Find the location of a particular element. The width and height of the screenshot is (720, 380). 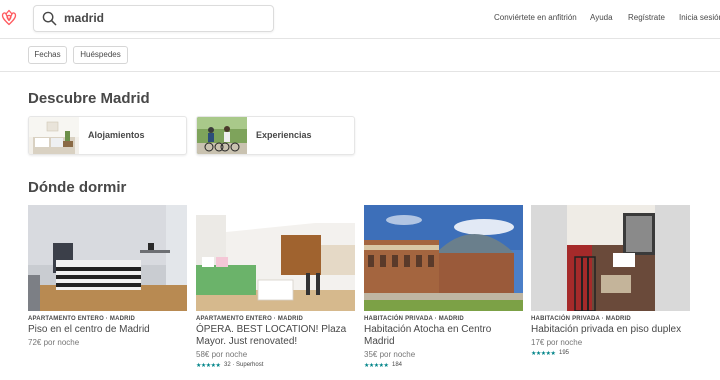

nav-signup: Regístrate is located at coordinates (646, 17).